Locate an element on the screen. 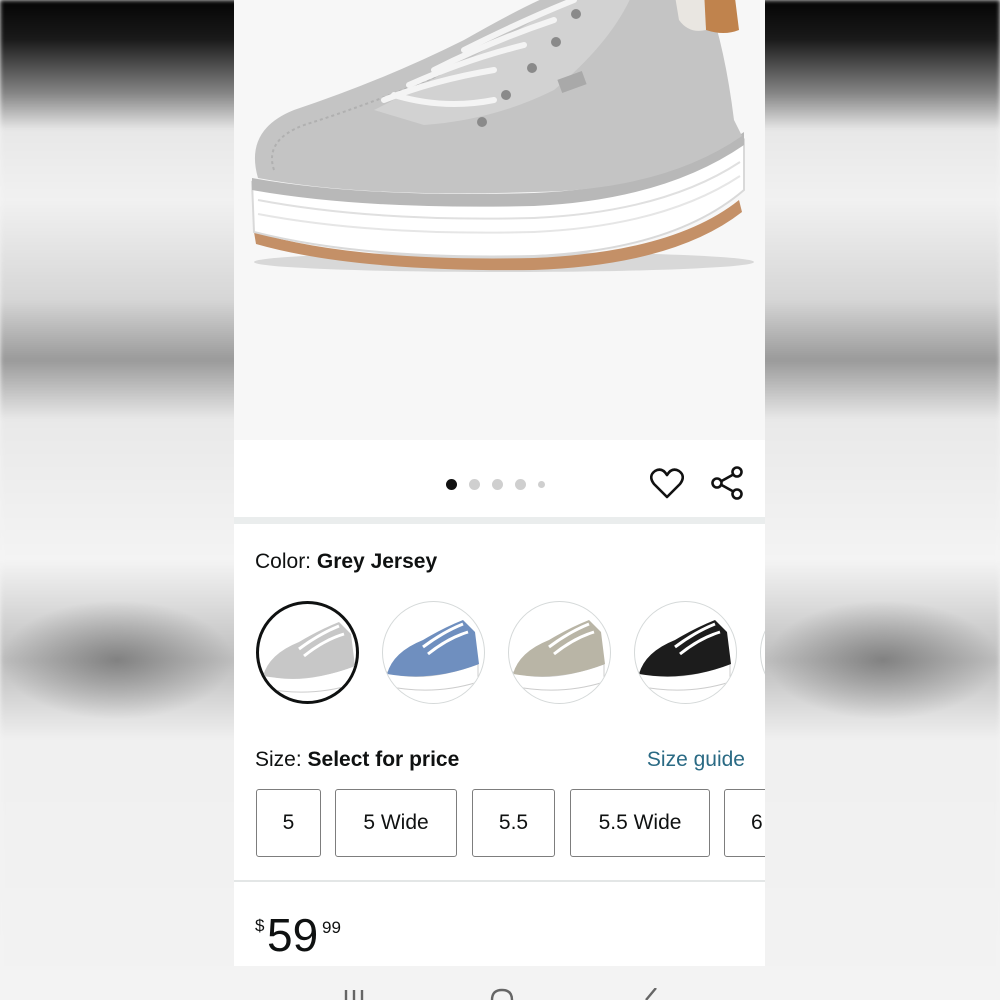 The height and width of the screenshot is (1000, 1000). color-label: Color: Grey Jersey is located at coordinates (346, 562).